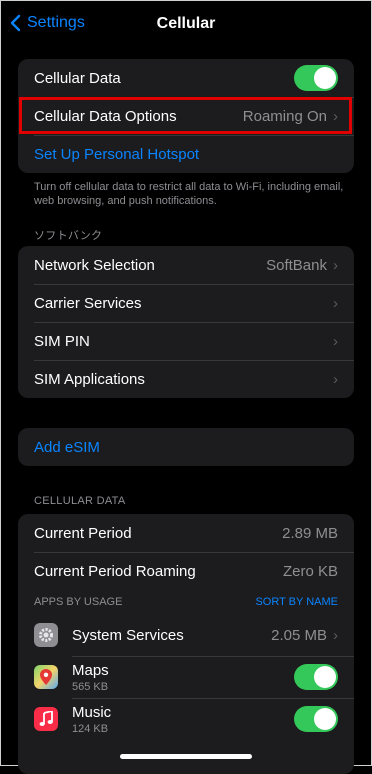 Image resolution: width=372 pixels, height=774 pixels. I want to click on navigation-bar: Settings Cellular, so click(186, 25).